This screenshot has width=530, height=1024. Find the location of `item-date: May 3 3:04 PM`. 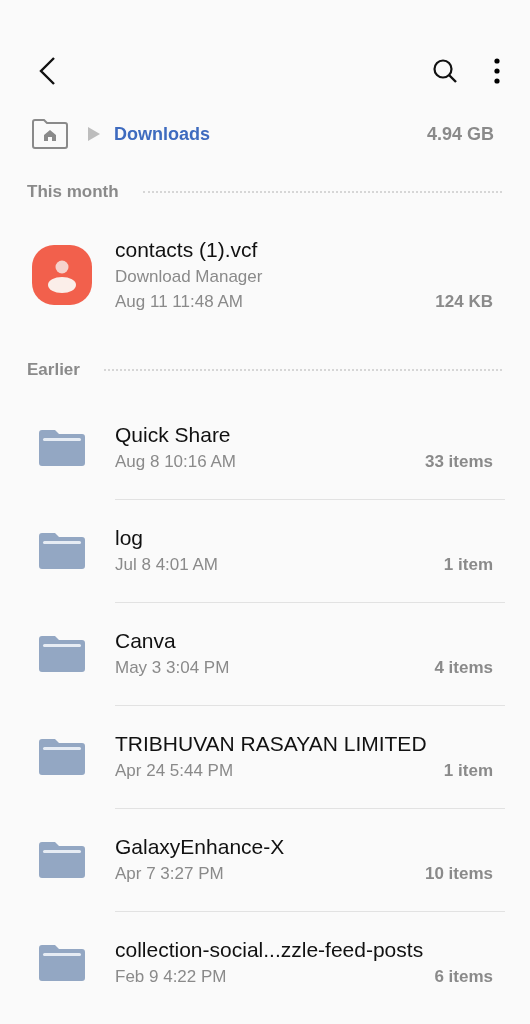

item-date: May 3 3:04 PM is located at coordinates (172, 667).